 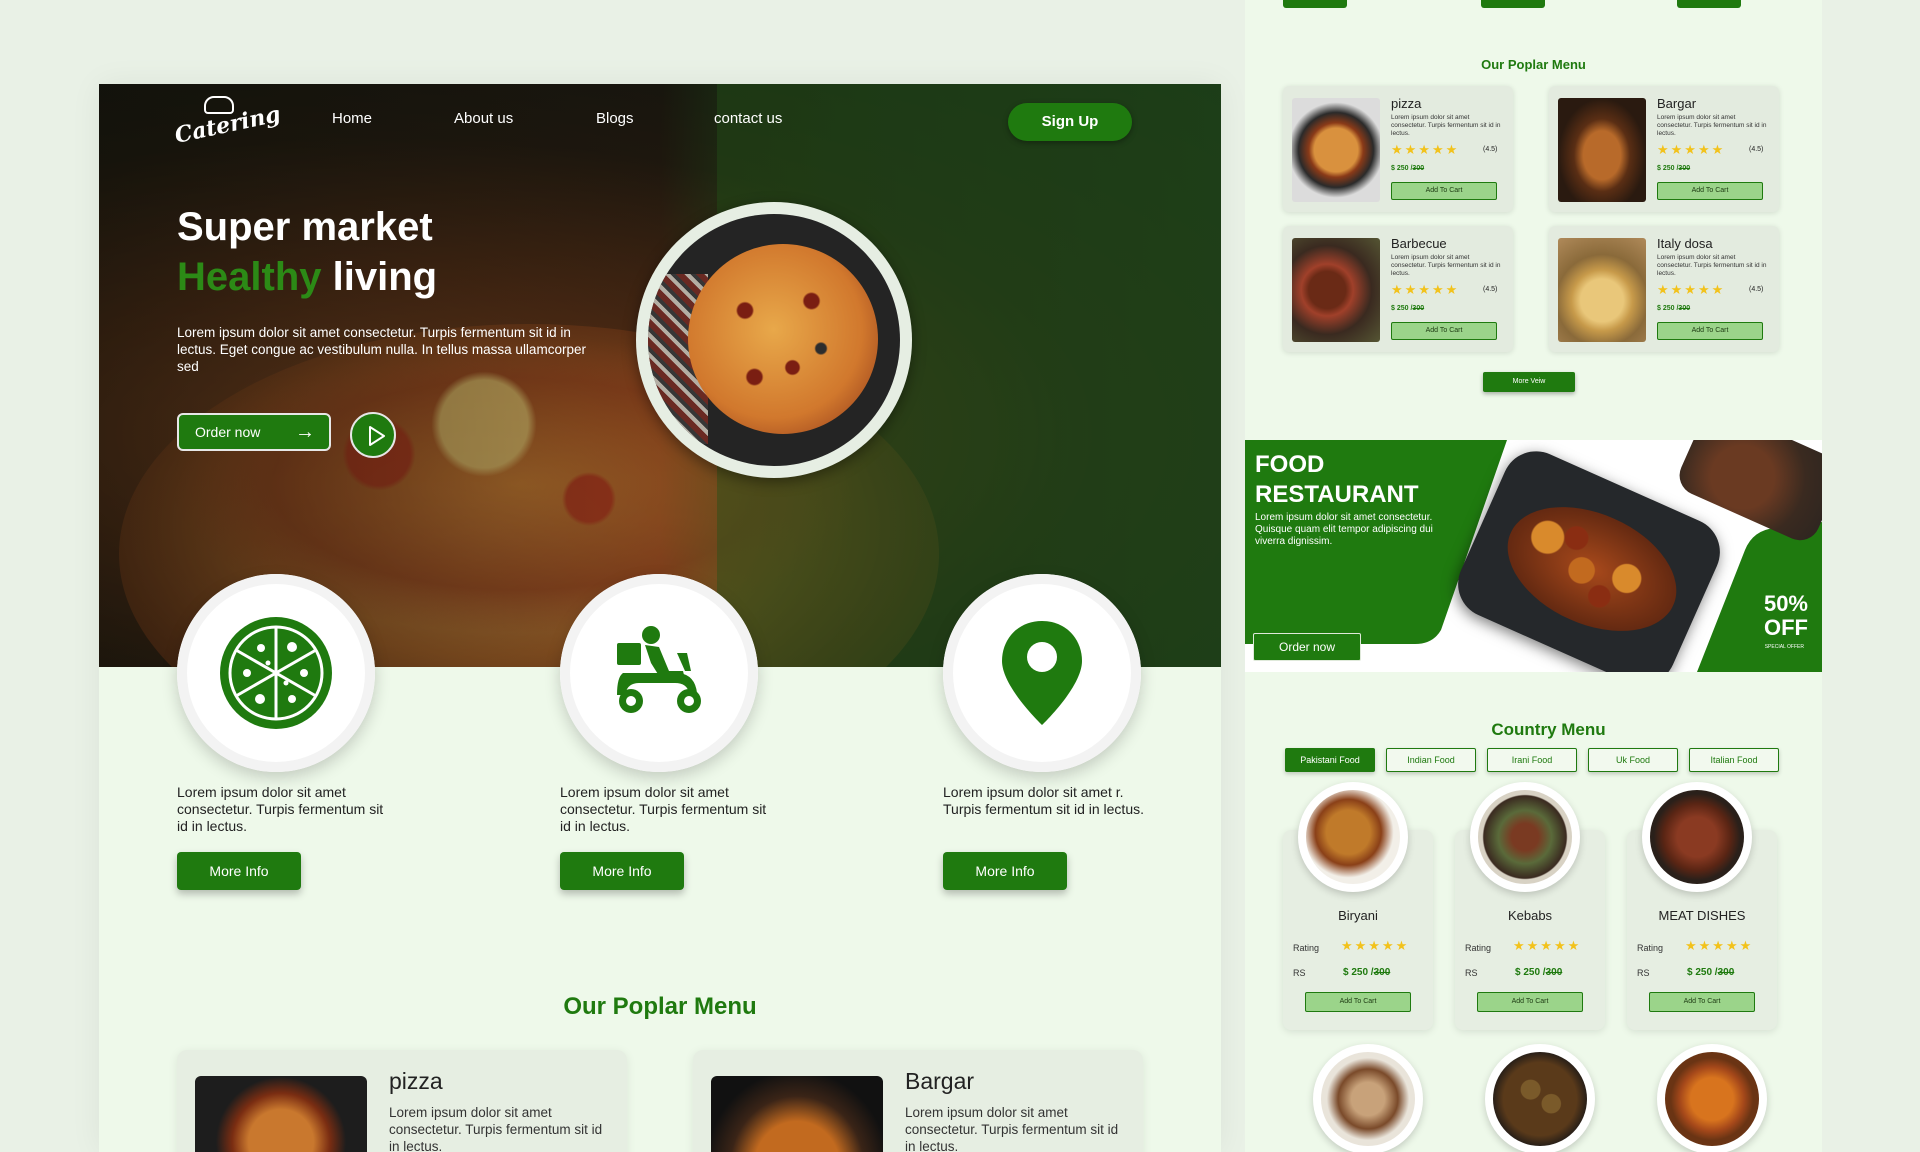 I want to click on nav-blogs: Blogs, so click(x=615, y=118).